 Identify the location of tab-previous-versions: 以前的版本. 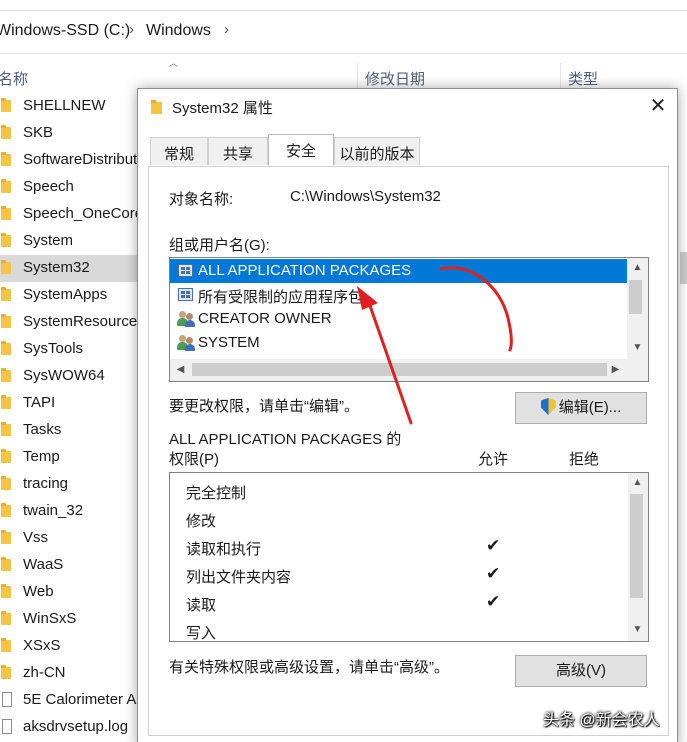
(377, 151).